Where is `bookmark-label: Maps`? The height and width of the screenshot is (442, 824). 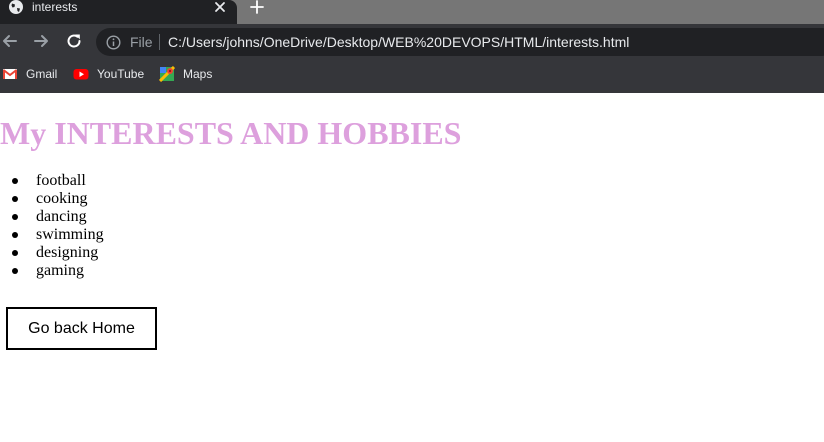
bookmark-label: Maps is located at coordinates (198, 74).